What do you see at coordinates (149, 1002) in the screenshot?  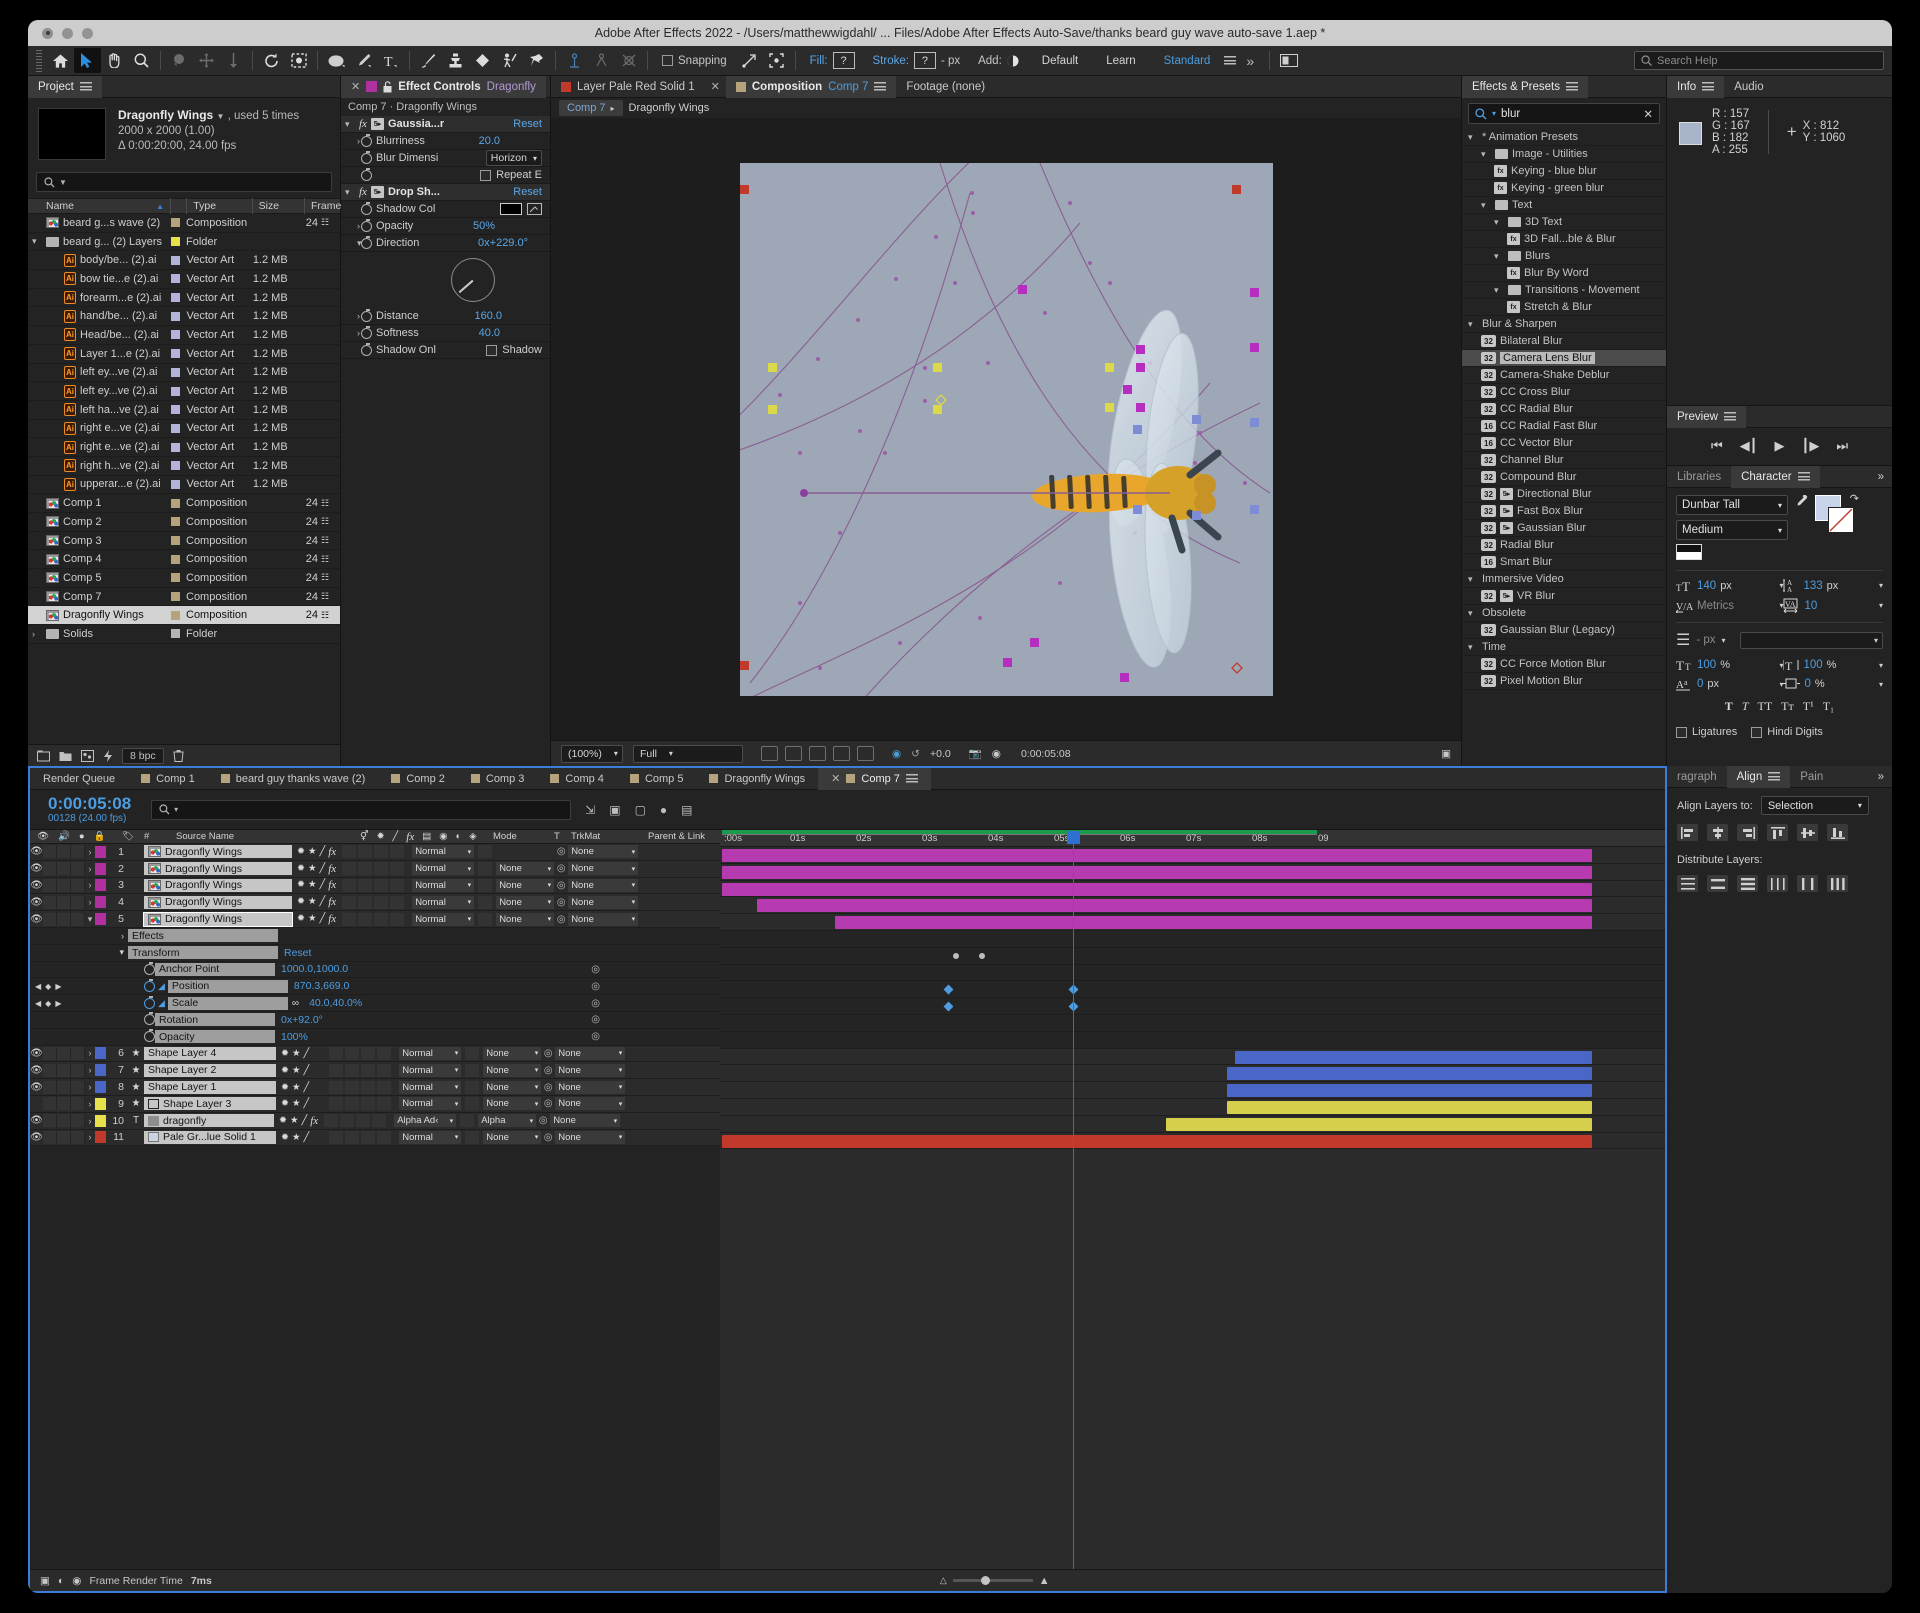 I see `stopwatch-icon` at bounding box center [149, 1002].